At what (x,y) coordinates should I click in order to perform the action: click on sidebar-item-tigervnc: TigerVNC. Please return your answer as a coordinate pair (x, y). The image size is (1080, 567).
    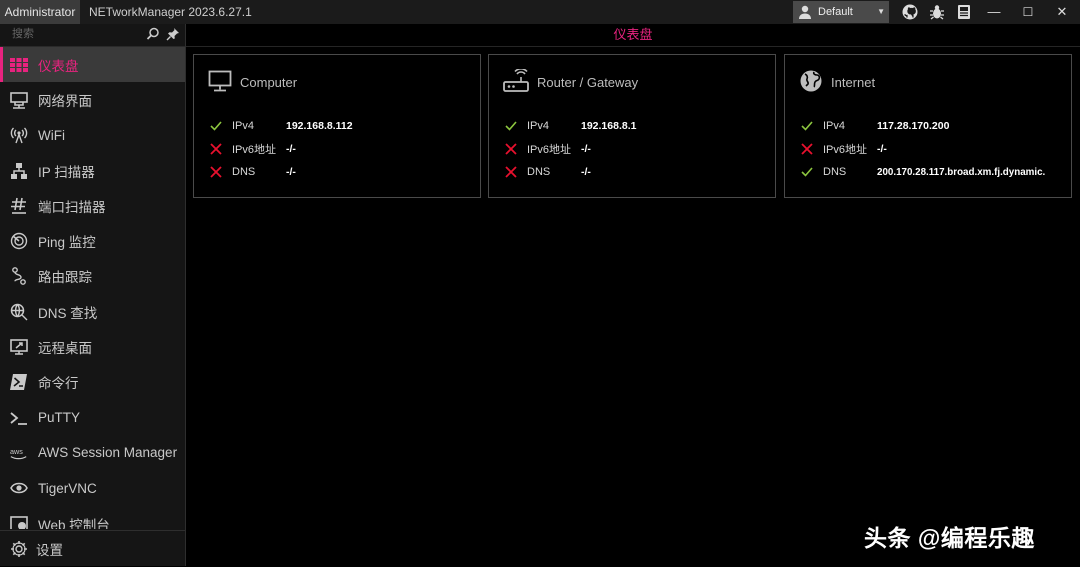
    Looking at the image, I should click on (92, 488).